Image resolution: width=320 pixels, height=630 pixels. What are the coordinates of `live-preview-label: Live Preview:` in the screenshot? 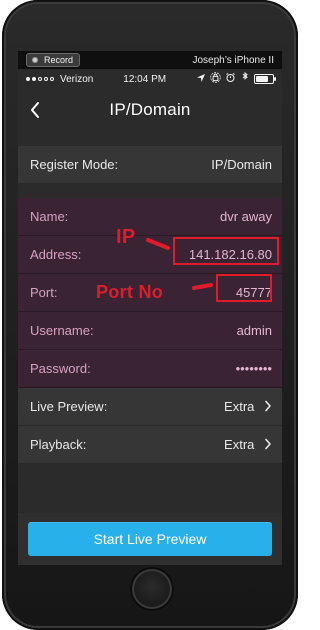 It's located at (69, 406).